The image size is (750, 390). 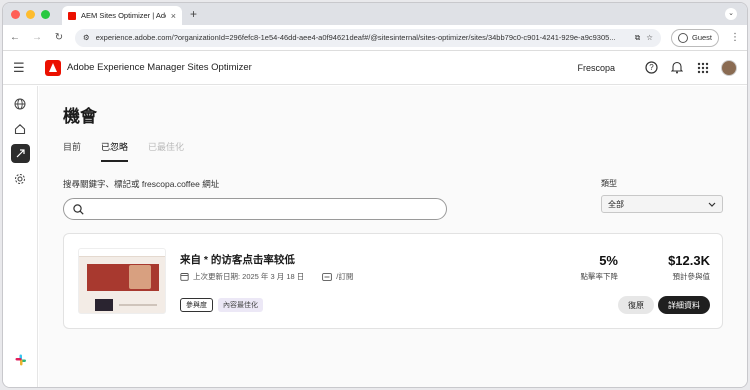 I want to click on metric-ctr-drop: 5% 點擊率下降, so click(x=600, y=267).